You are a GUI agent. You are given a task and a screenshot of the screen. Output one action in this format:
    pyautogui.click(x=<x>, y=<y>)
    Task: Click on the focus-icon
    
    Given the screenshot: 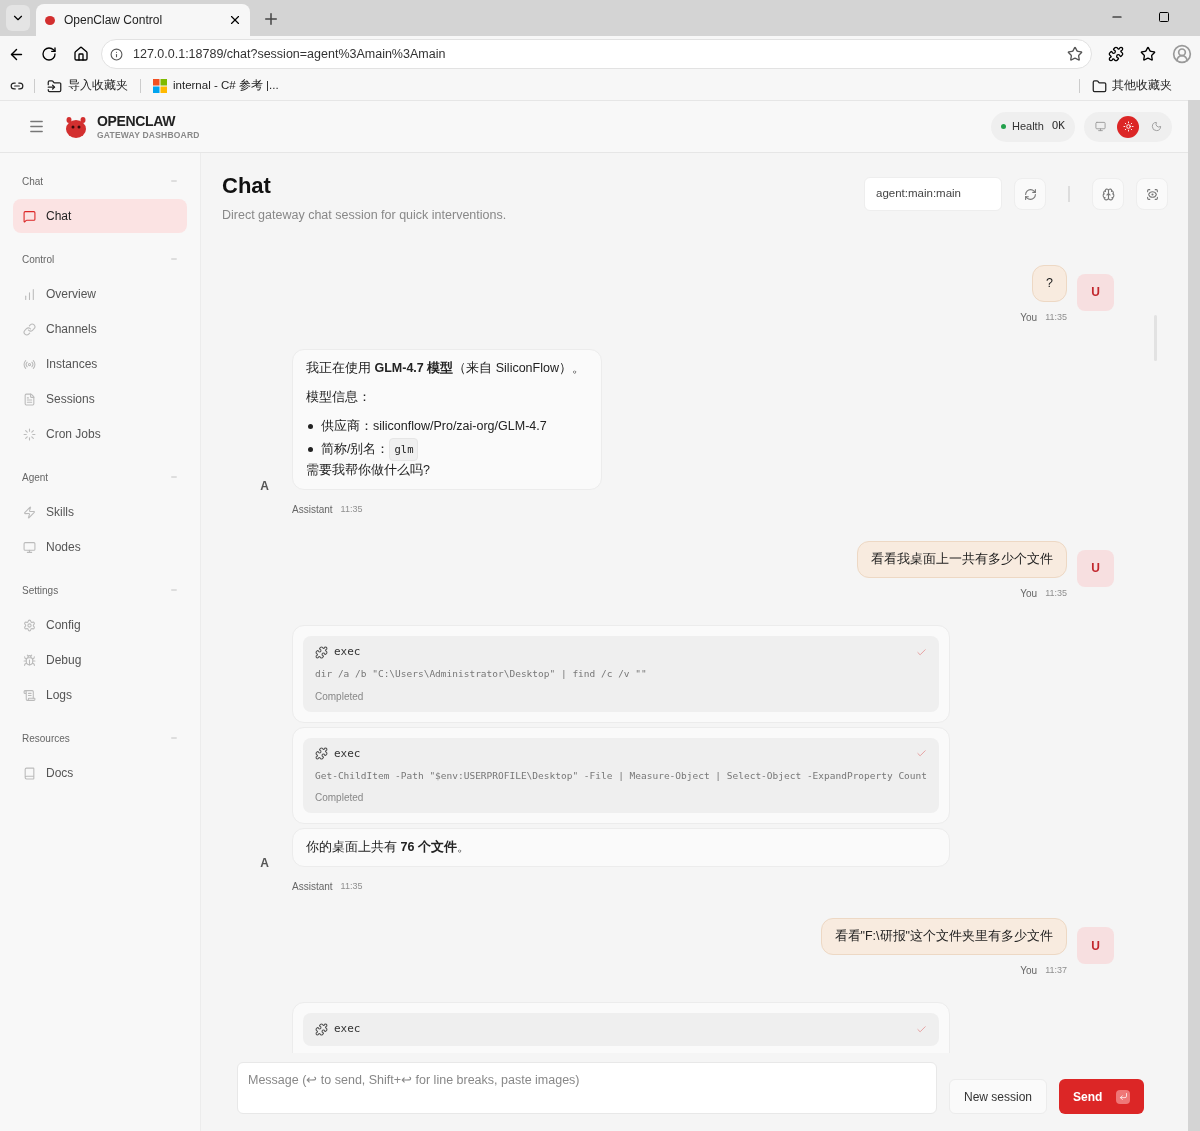 What is the action you would take?
    pyautogui.click(x=1152, y=194)
    